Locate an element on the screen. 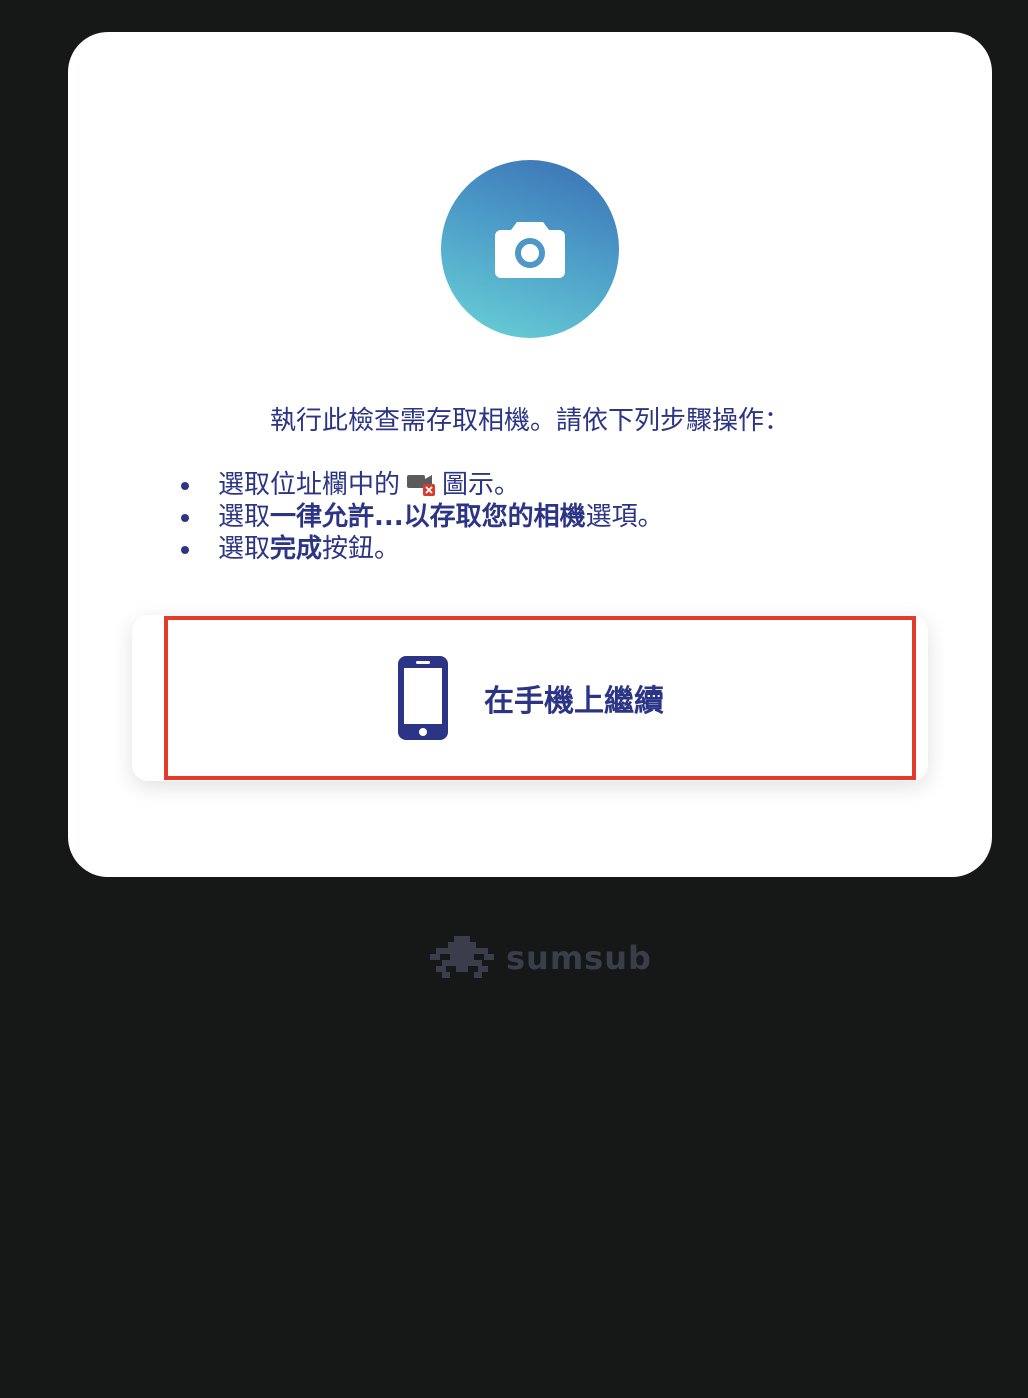  steps-list: 選取位址欄中的 圖示。 選取一律允許...以存取您的相機選項。 選取完成按鈕。 is located at coordinates (419, 517).